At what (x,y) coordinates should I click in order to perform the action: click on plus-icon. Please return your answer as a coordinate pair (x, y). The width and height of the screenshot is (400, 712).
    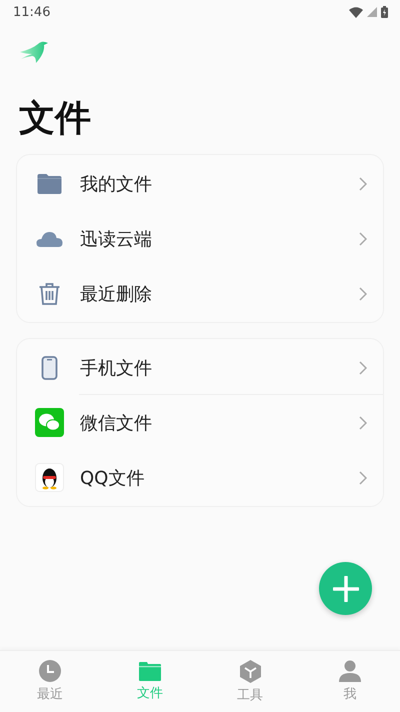
    Looking at the image, I should click on (345, 589).